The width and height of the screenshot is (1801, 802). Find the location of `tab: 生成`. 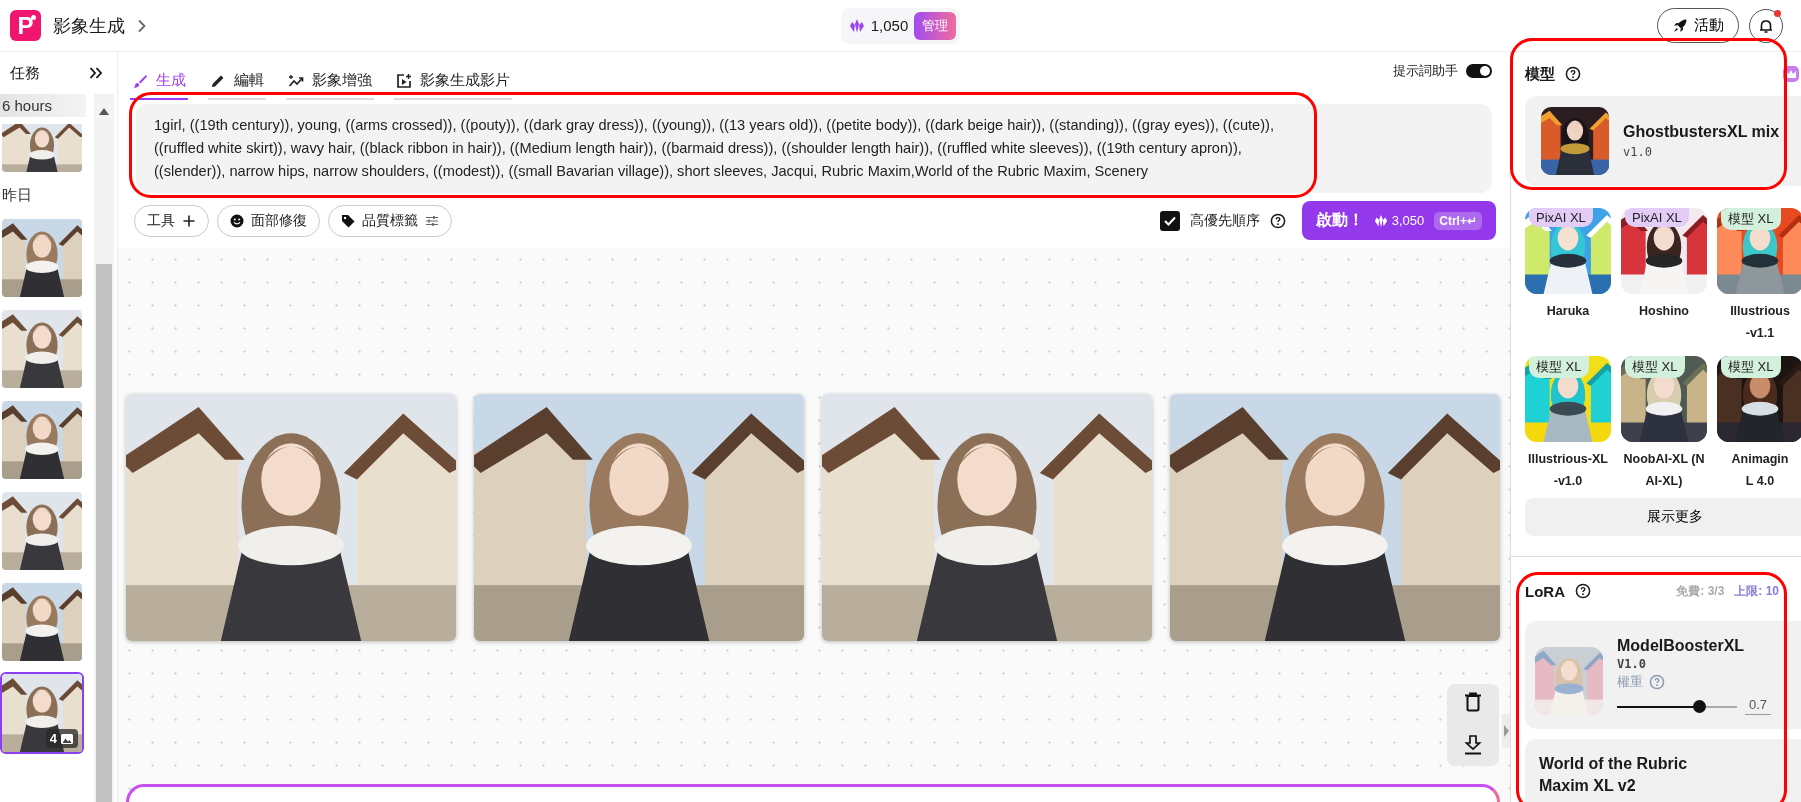

tab: 生成 is located at coordinates (159, 82).